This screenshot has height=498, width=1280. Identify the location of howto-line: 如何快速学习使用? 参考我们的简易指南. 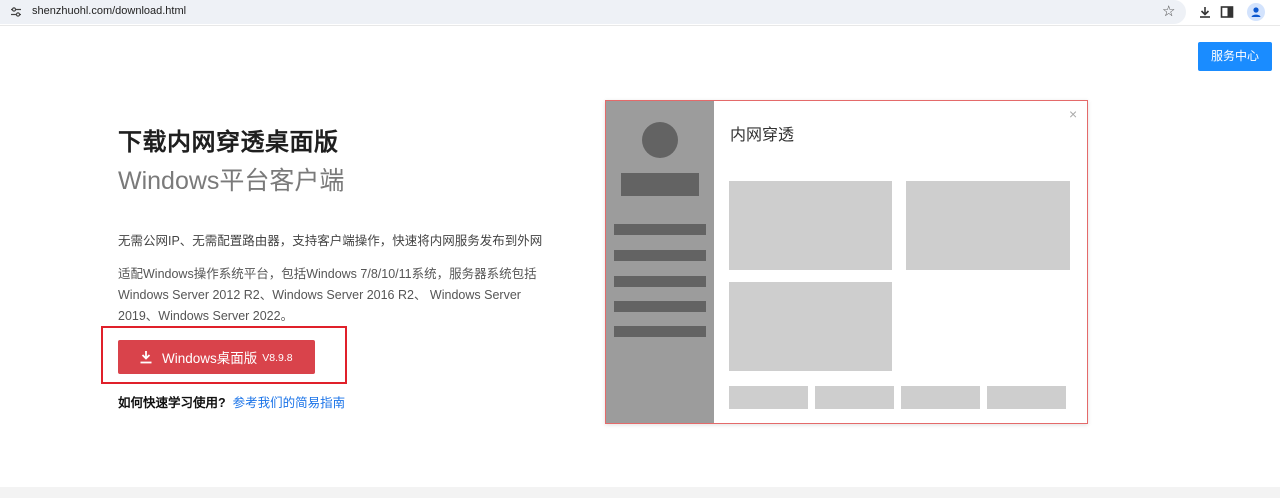
(231, 401).